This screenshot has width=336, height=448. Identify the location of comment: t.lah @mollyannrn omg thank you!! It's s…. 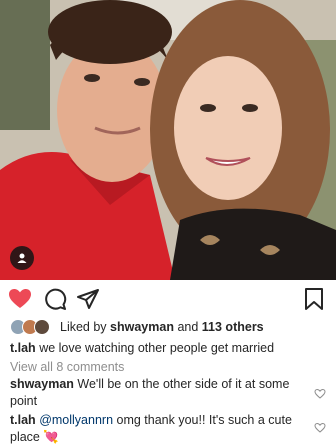
(160, 429).